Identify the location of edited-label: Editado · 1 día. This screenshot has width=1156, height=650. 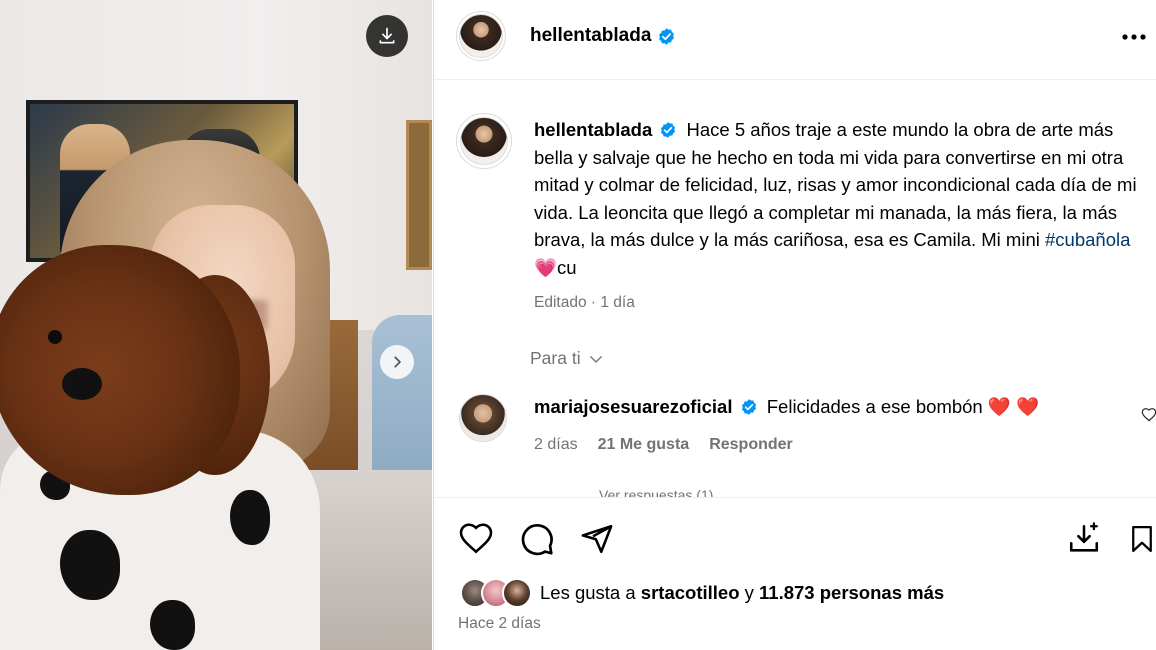
(584, 302).